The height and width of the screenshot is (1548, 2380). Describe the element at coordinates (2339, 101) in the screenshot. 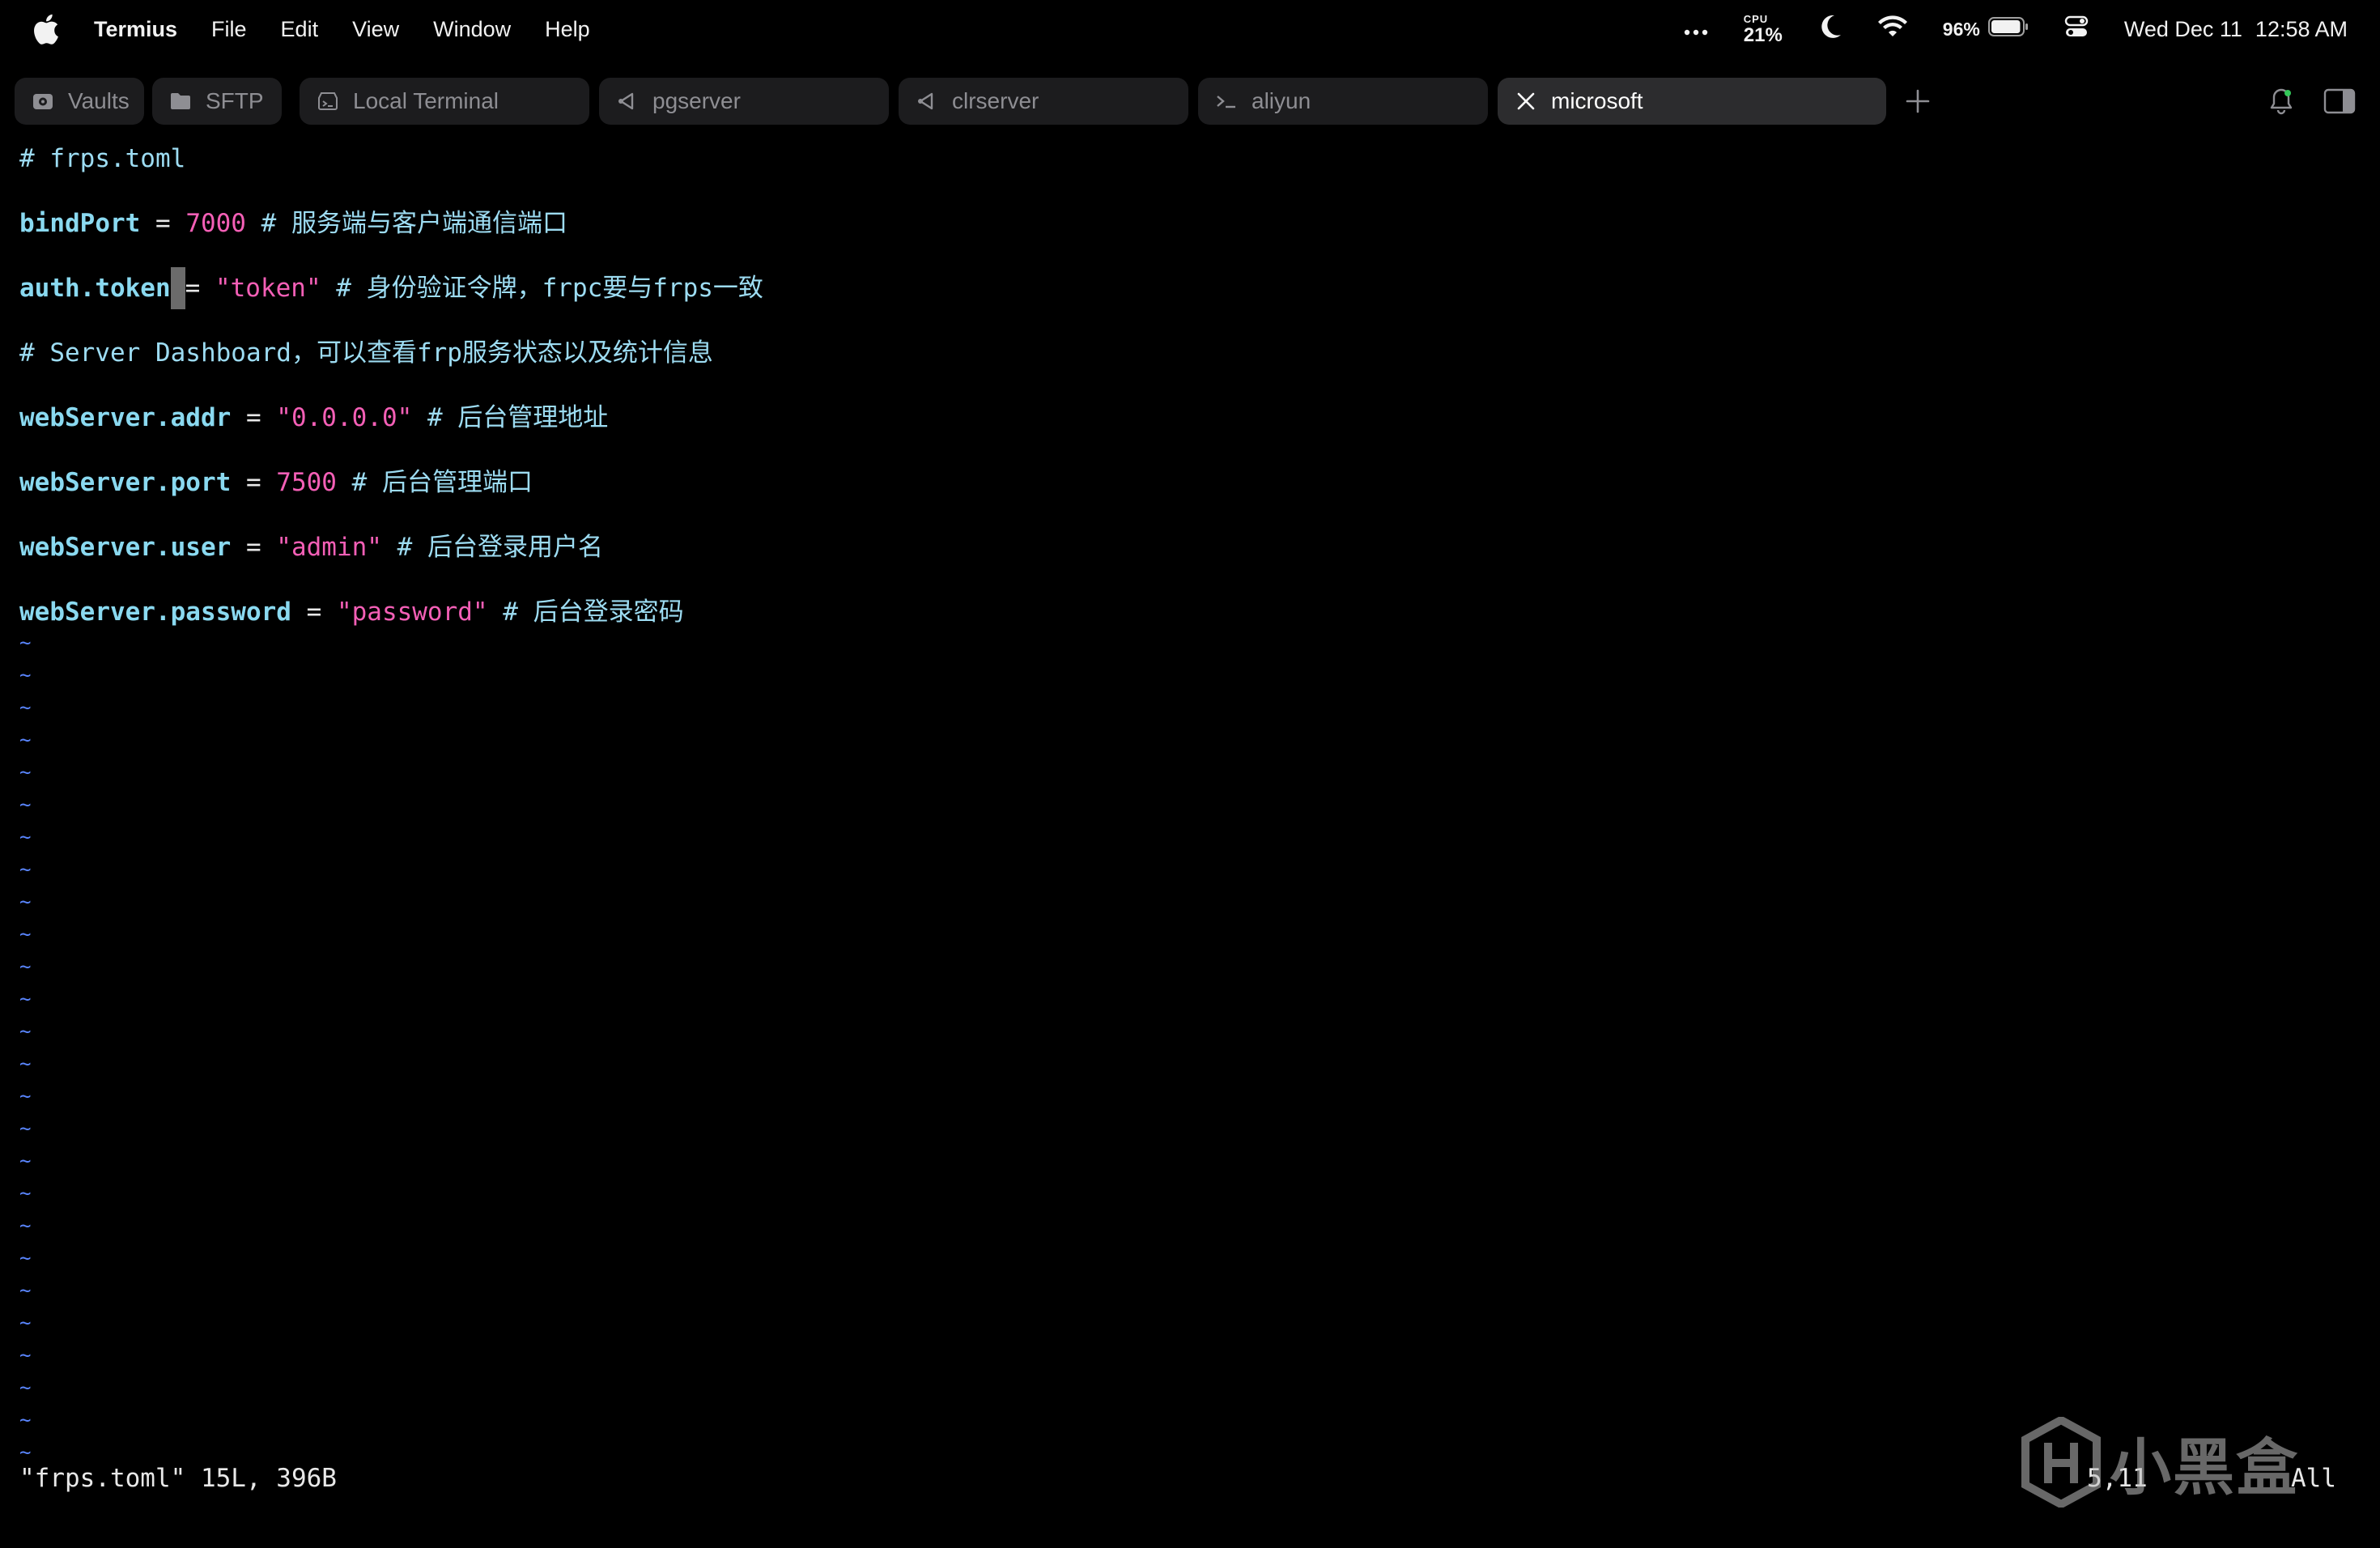

I see `side-panel-toggle` at that location.